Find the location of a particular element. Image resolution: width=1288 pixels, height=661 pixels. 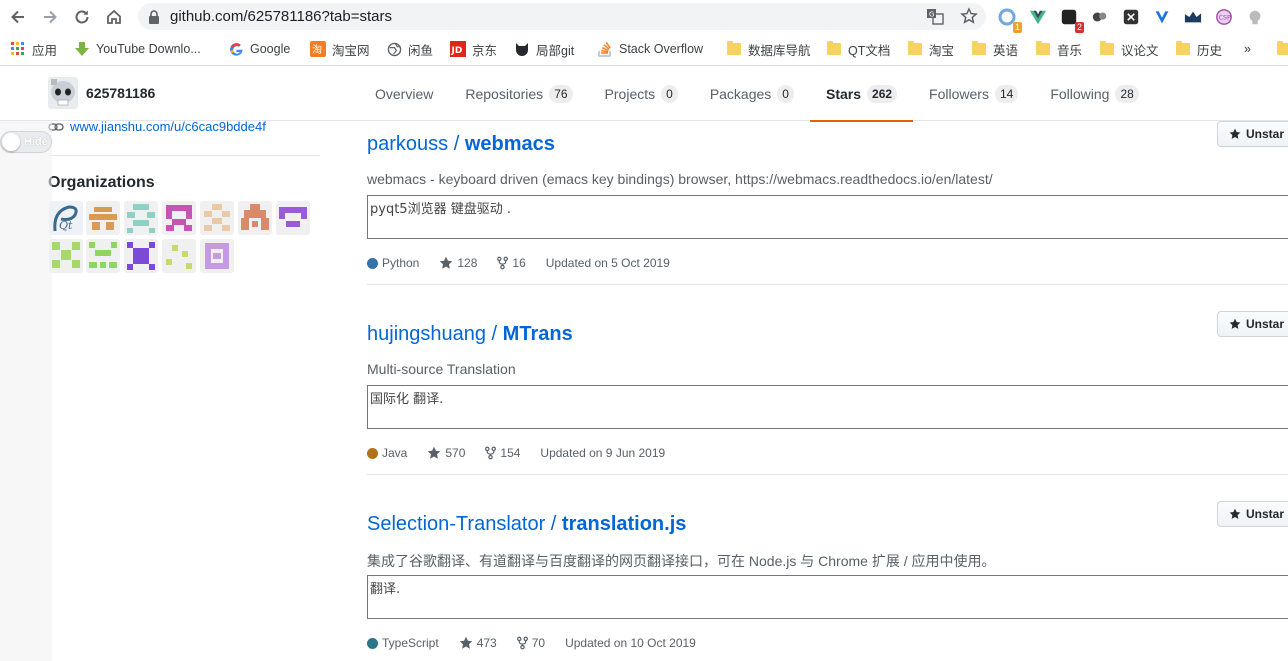

repo-title-link: parkouss / webmacs is located at coordinates (461, 144).